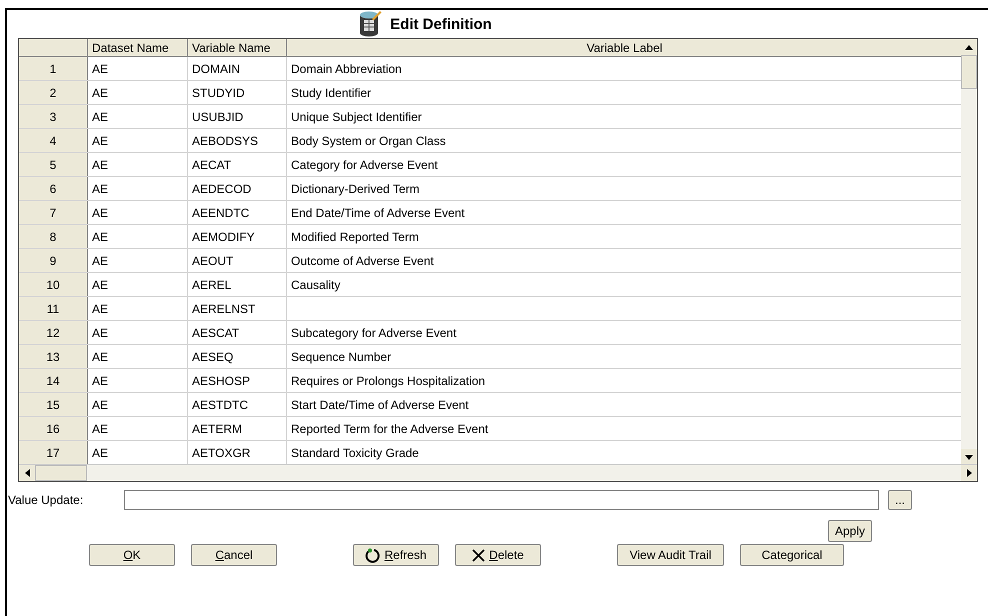  I want to click on left-arrow-icon, so click(27, 473).